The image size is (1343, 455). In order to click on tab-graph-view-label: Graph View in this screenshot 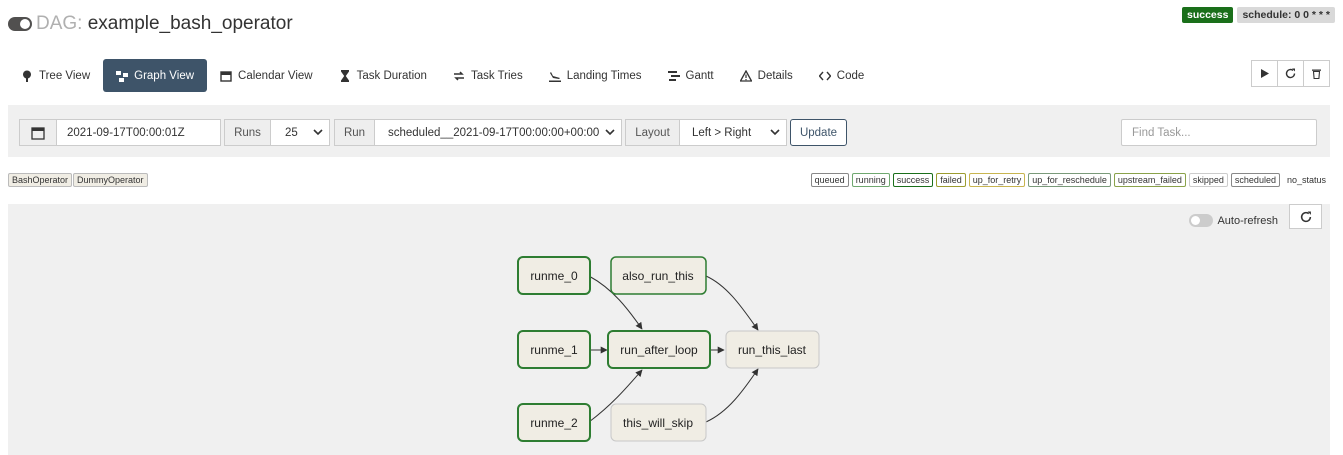, I will do `click(164, 75)`.